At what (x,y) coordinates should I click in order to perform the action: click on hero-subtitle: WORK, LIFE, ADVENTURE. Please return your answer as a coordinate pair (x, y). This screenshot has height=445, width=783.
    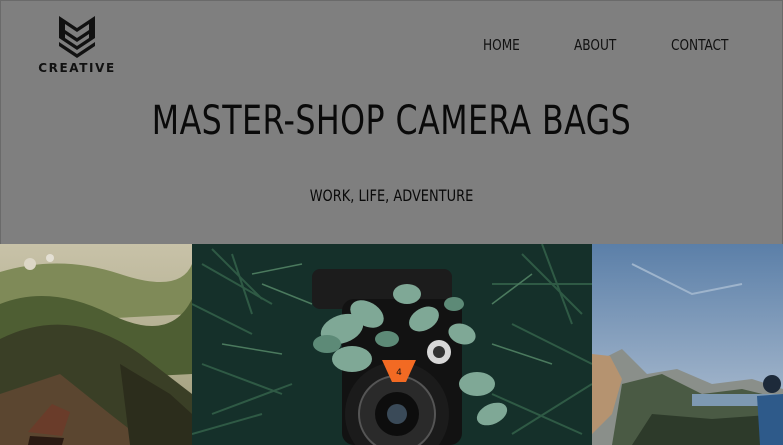
    Looking at the image, I should click on (391, 195).